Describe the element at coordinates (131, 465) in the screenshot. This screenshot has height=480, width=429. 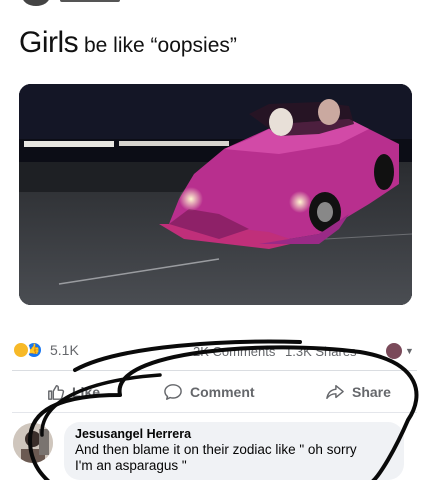
I see `comment-text-line-2: I'm an asparagus "` at that location.